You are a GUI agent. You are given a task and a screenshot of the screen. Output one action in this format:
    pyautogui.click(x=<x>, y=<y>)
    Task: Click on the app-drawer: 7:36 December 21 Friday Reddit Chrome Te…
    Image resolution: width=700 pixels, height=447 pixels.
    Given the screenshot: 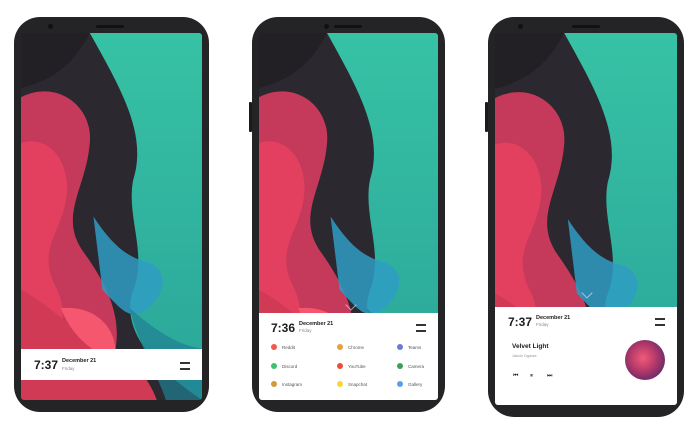 What is the action you would take?
    pyautogui.click(x=348, y=356)
    